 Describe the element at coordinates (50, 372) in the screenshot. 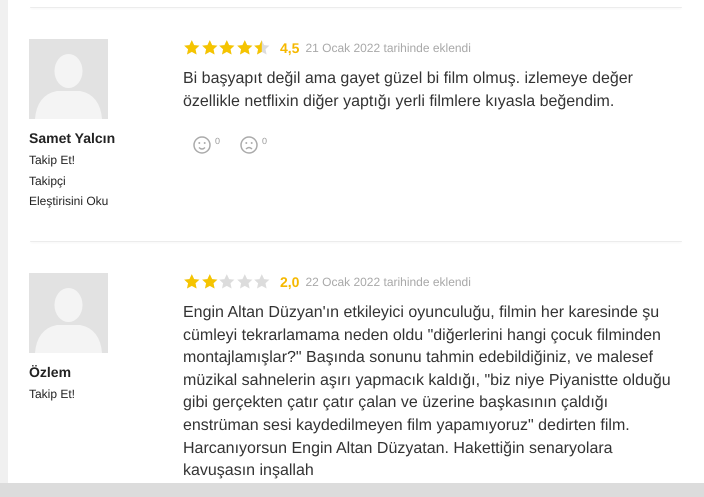

I see `author-name: Özlem` at that location.